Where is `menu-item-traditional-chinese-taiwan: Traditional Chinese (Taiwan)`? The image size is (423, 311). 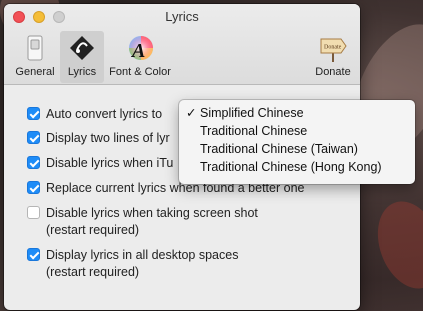
menu-item-traditional-chinese-taiwan: Traditional Chinese (Taiwan) is located at coordinates (297, 149).